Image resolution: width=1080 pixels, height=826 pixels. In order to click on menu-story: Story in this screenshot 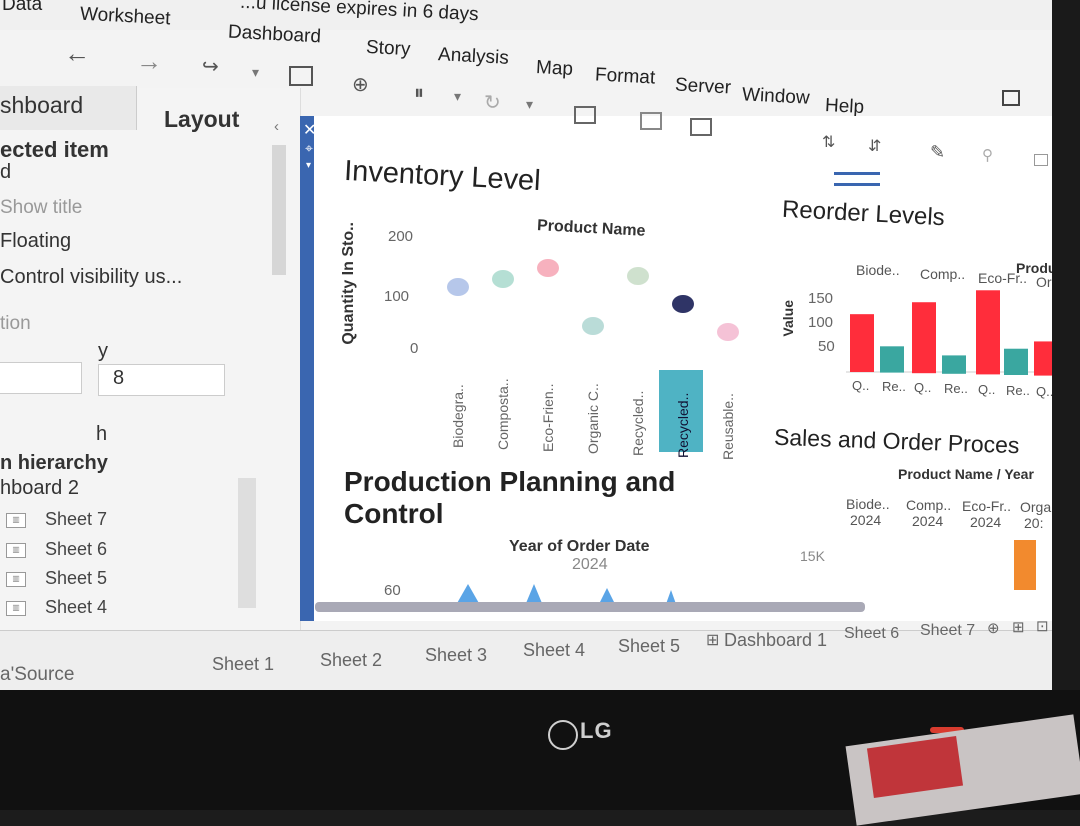, I will do `click(388, 49)`.